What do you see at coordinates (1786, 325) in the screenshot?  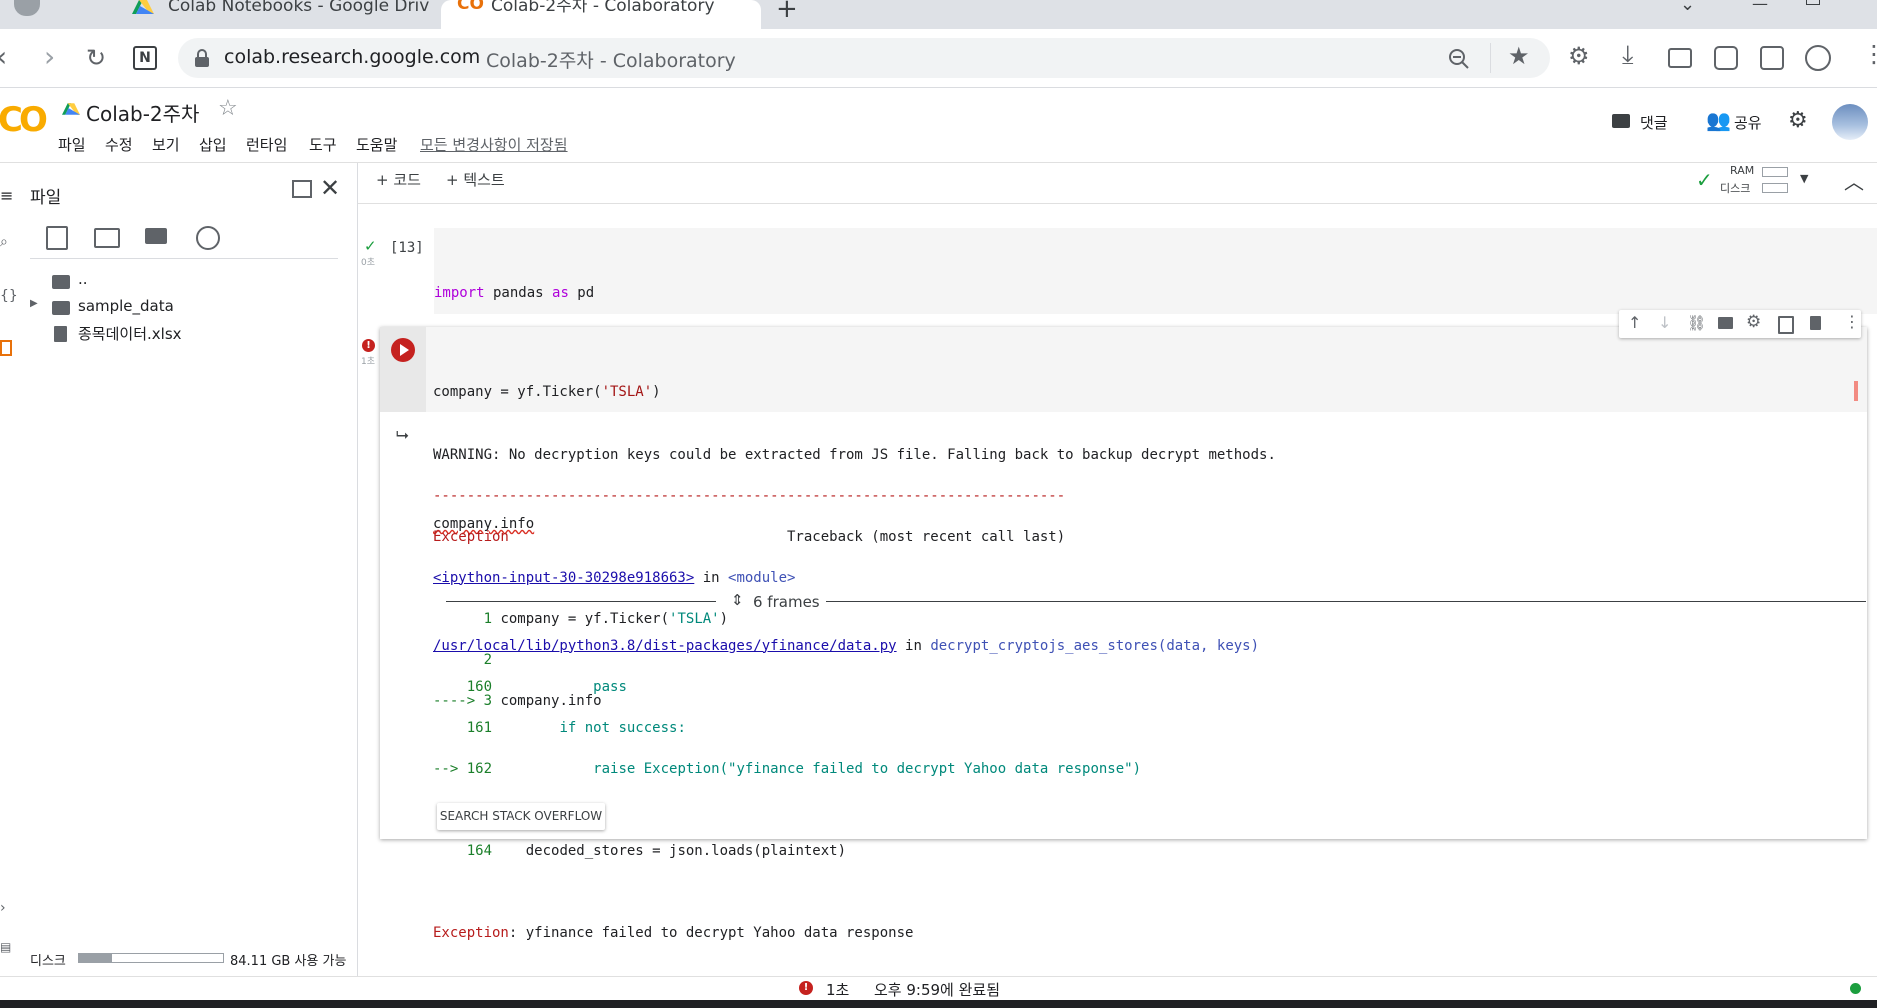 I see `mirror-cell-icon` at bounding box center [1786, 325].